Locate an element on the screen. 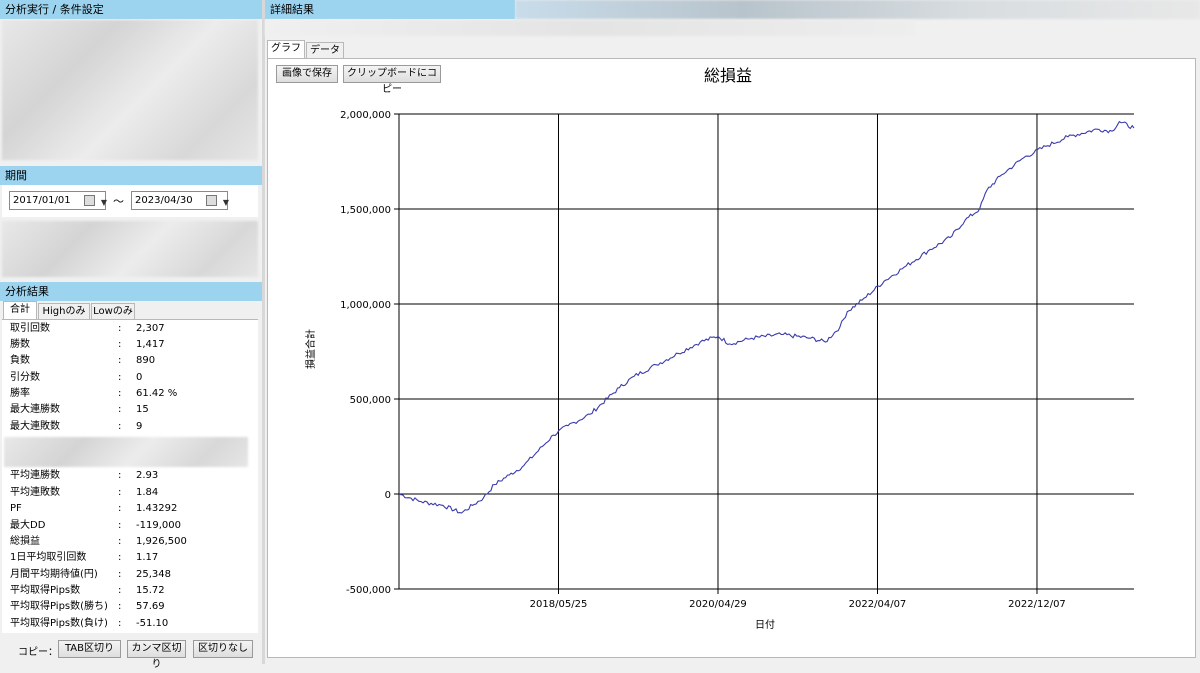  y-tick-label: -500,000 is located at coordinates (368, 590).